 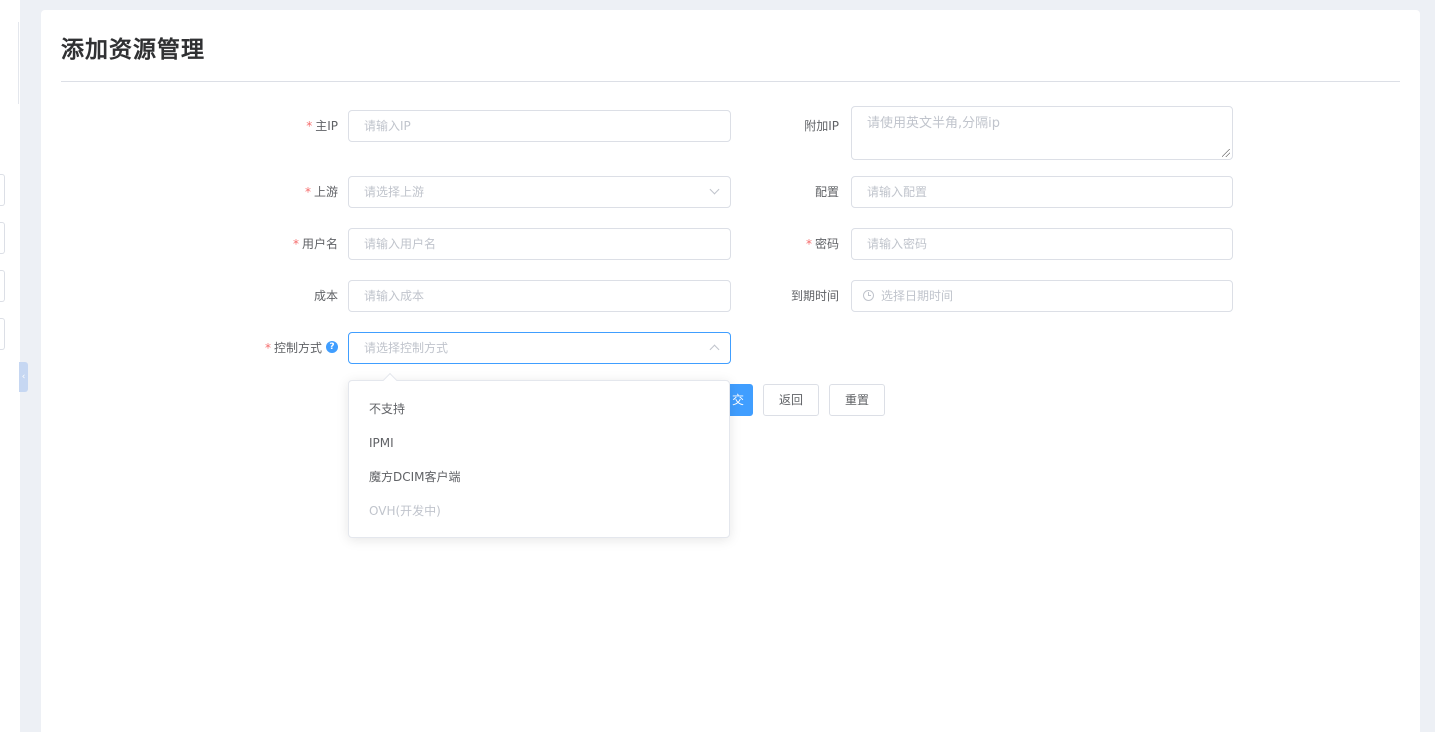 What do you see at coordinates (321, 192) in the screenshot?
I see `upstream-label: * 上游` at bounding box center [321, 192].